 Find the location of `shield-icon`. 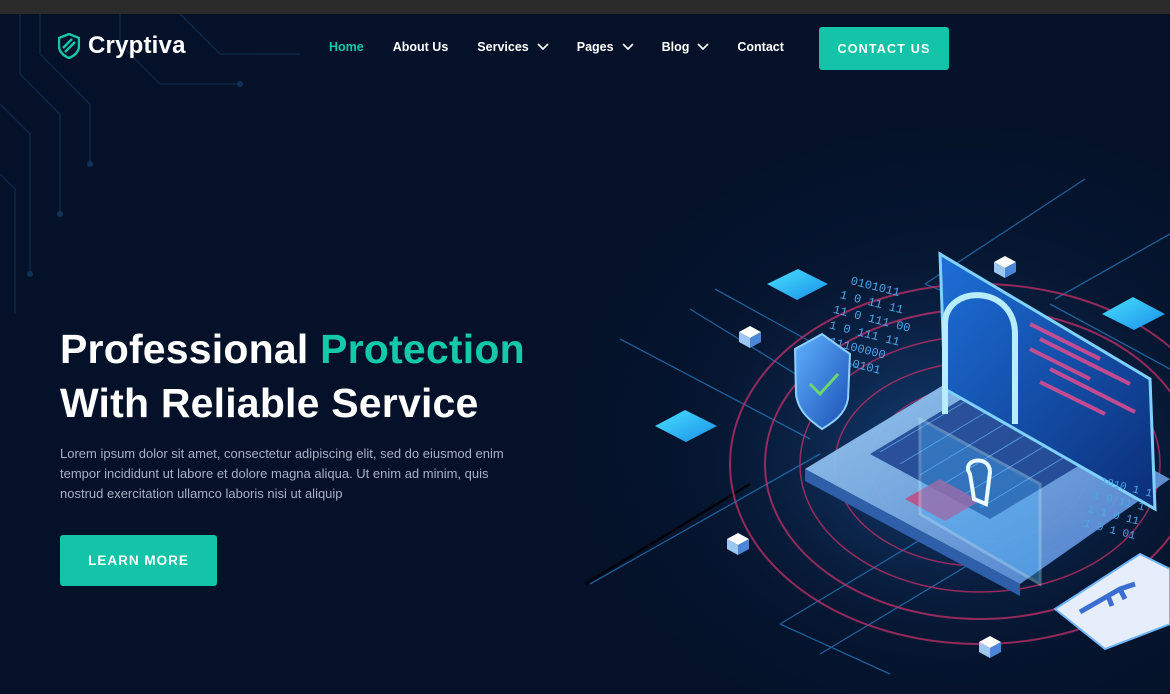

shield-icon is located at coordinates (69, 46).